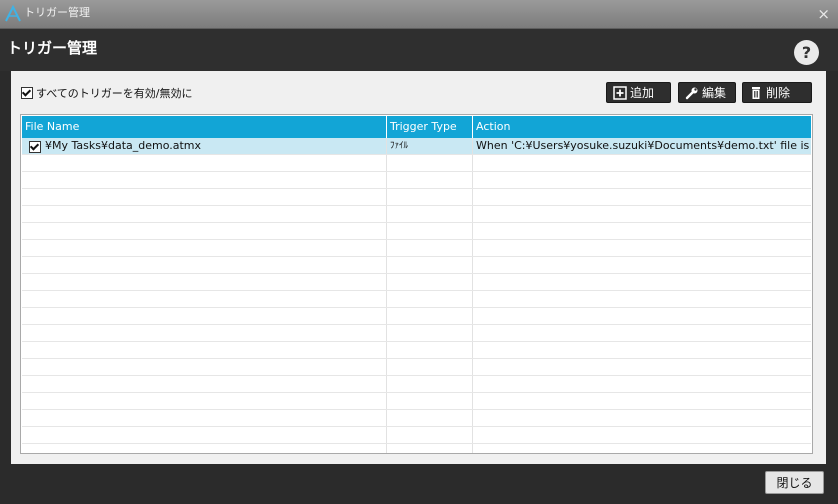  Describe the element at coordinates (419, 50) in the screenshot. I see `dialog-header: トリガー管理 ?` at that location.